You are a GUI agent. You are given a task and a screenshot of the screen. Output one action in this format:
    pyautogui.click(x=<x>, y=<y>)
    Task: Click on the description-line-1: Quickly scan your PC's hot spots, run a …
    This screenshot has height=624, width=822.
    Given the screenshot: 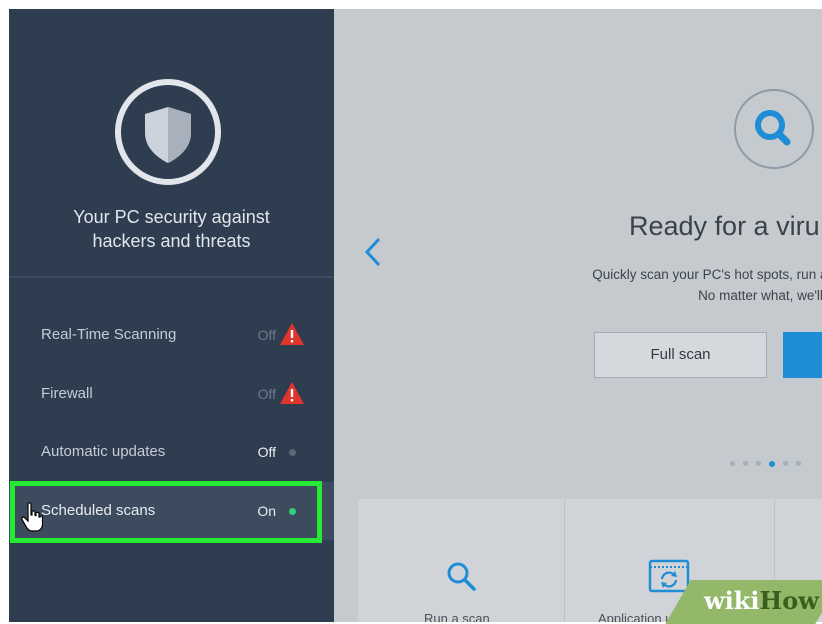 What is the action you would take?
    pyautogui.click(x=707, y=274)
    